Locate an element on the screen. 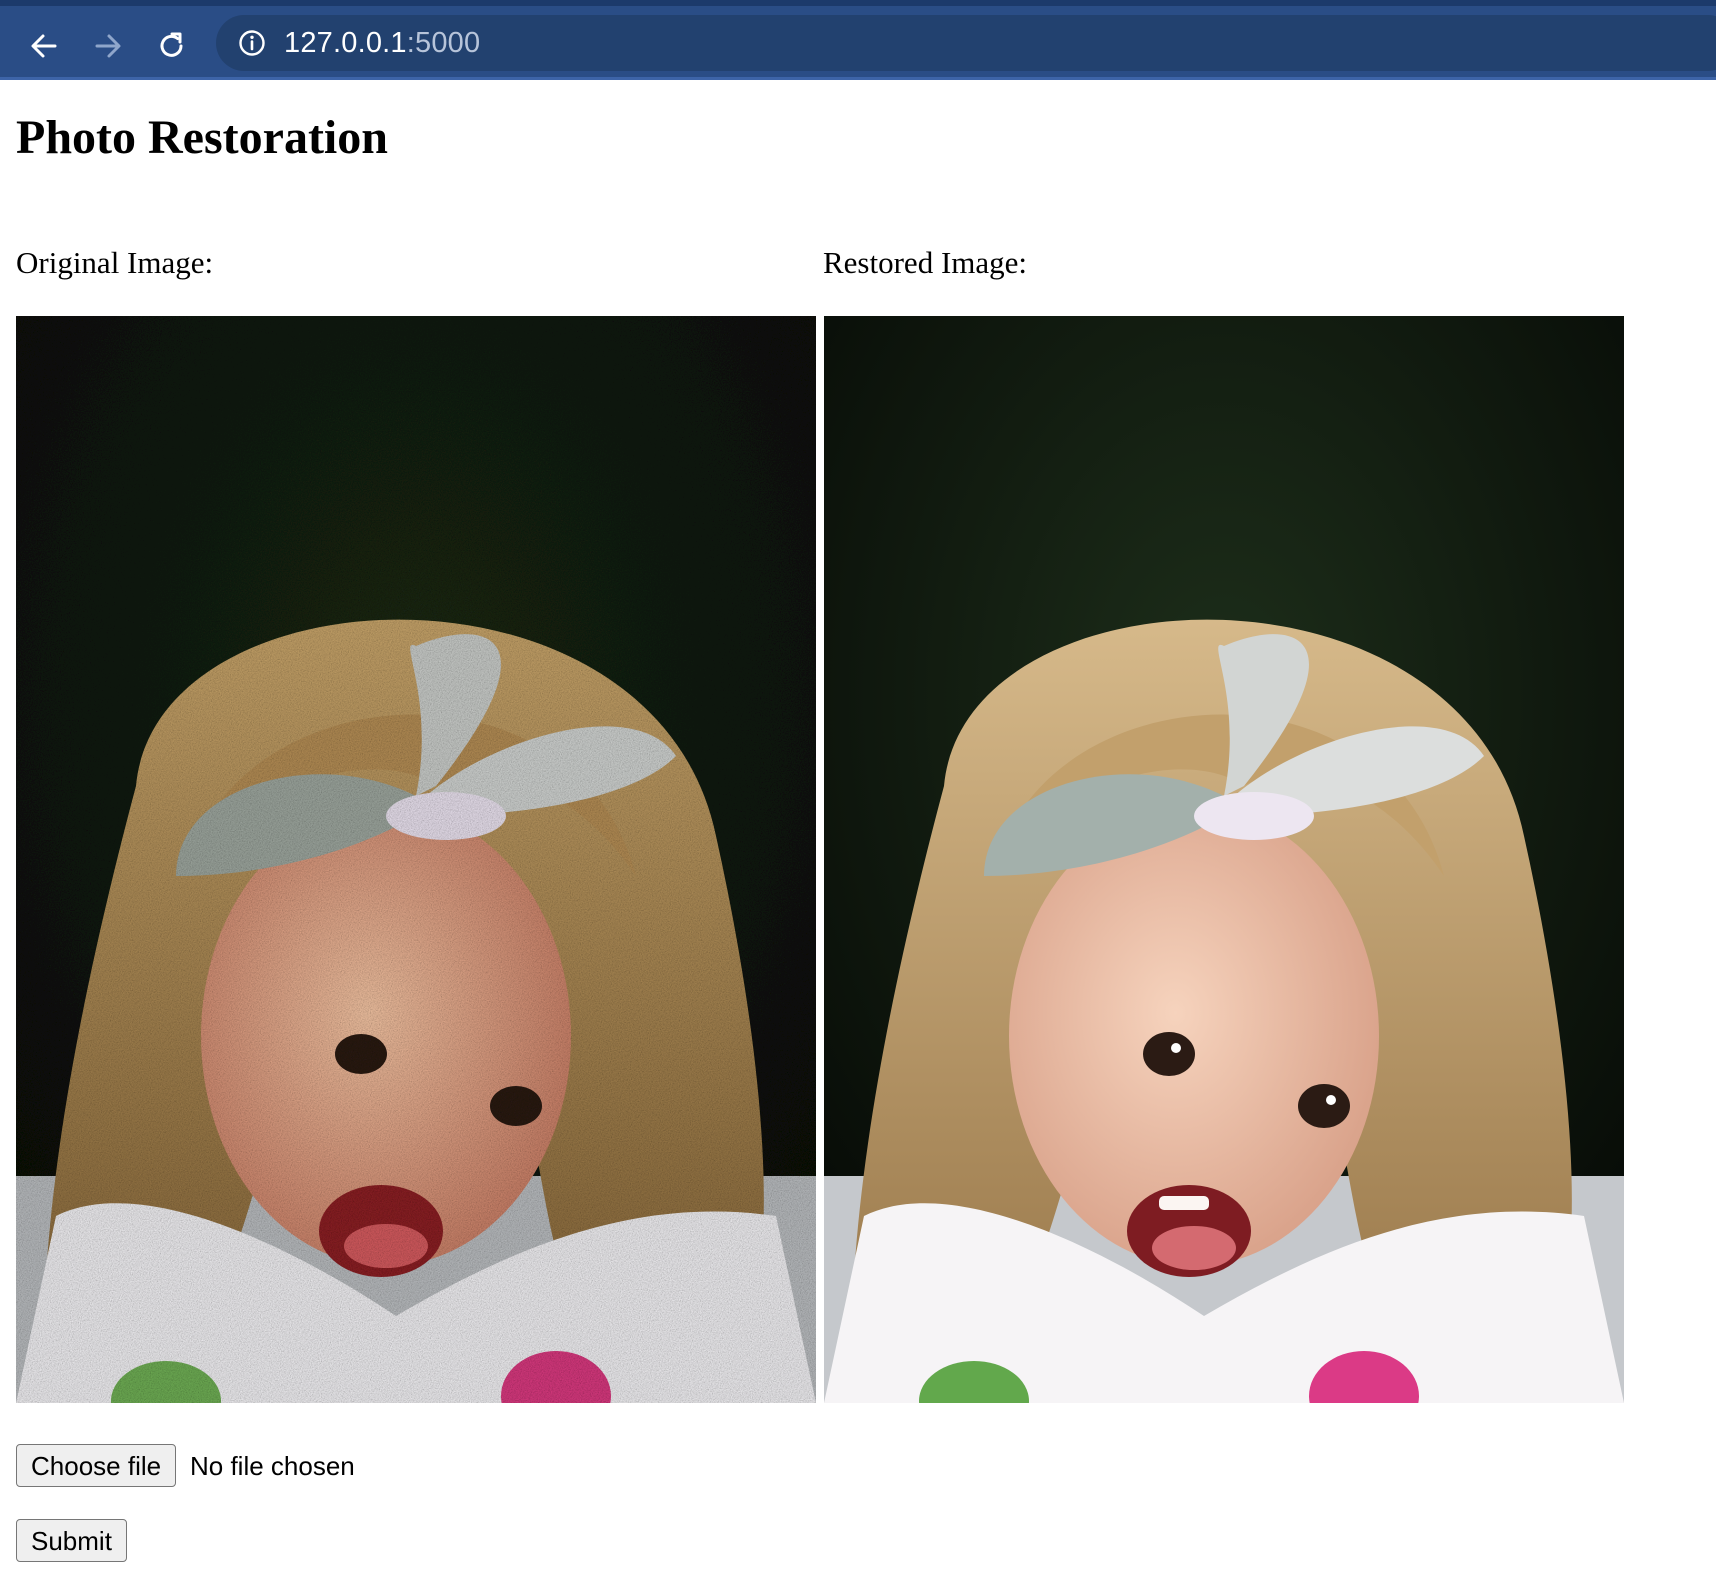 The height and width of the screenshot is (1572, 1716). url-port: :5000 is located at coordinates (443, 43).